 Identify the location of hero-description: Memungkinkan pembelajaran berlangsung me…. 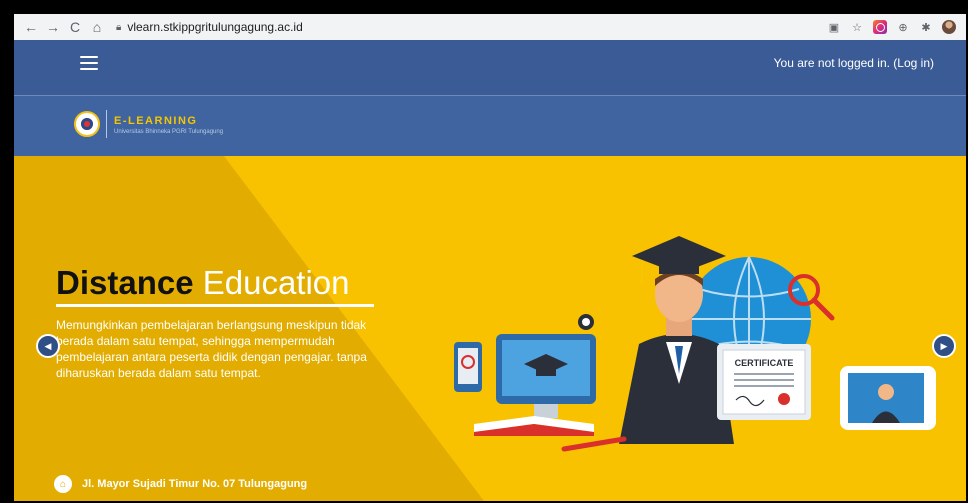
(216, 349).